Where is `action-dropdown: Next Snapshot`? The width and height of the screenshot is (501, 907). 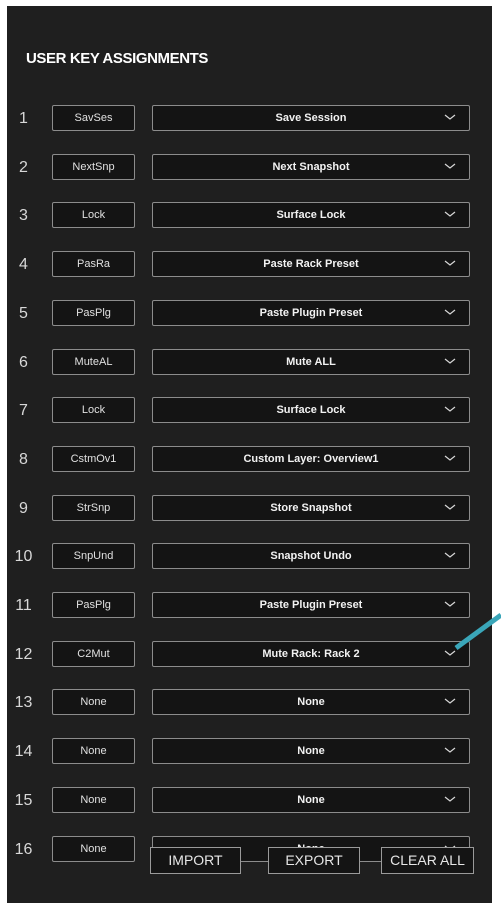 action-dropdown: Next Snapshot is located at coordinates (311, 167).